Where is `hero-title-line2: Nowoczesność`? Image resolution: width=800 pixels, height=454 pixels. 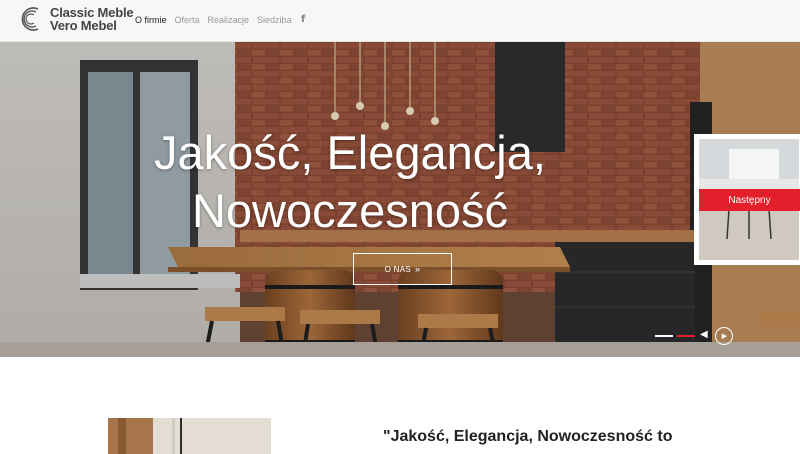
hero-title-line2: Nowoczesność is located at coordinates (350, 210).